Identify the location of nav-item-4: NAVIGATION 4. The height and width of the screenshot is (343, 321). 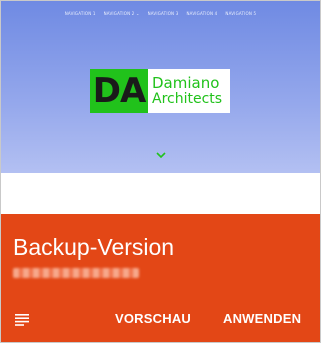
(201, 13).